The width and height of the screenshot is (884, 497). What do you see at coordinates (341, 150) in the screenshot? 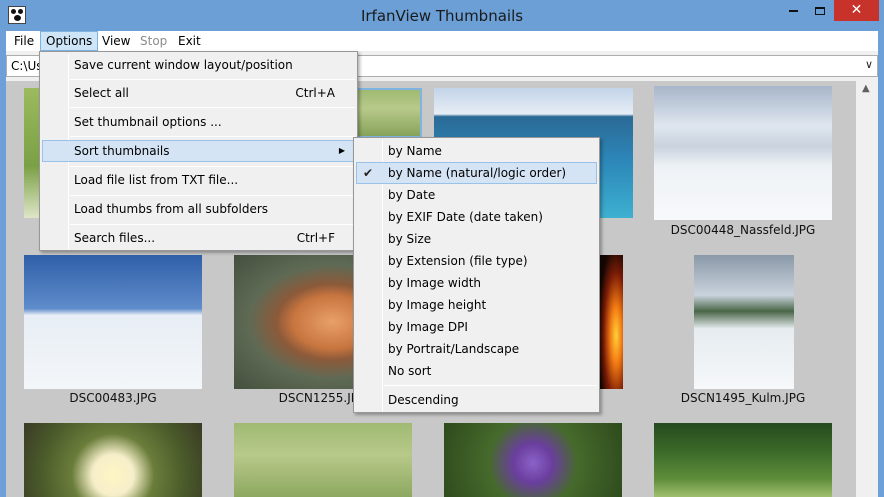
I see `submenu-arrow-icon: ▶` at bounding box center [341, 150].